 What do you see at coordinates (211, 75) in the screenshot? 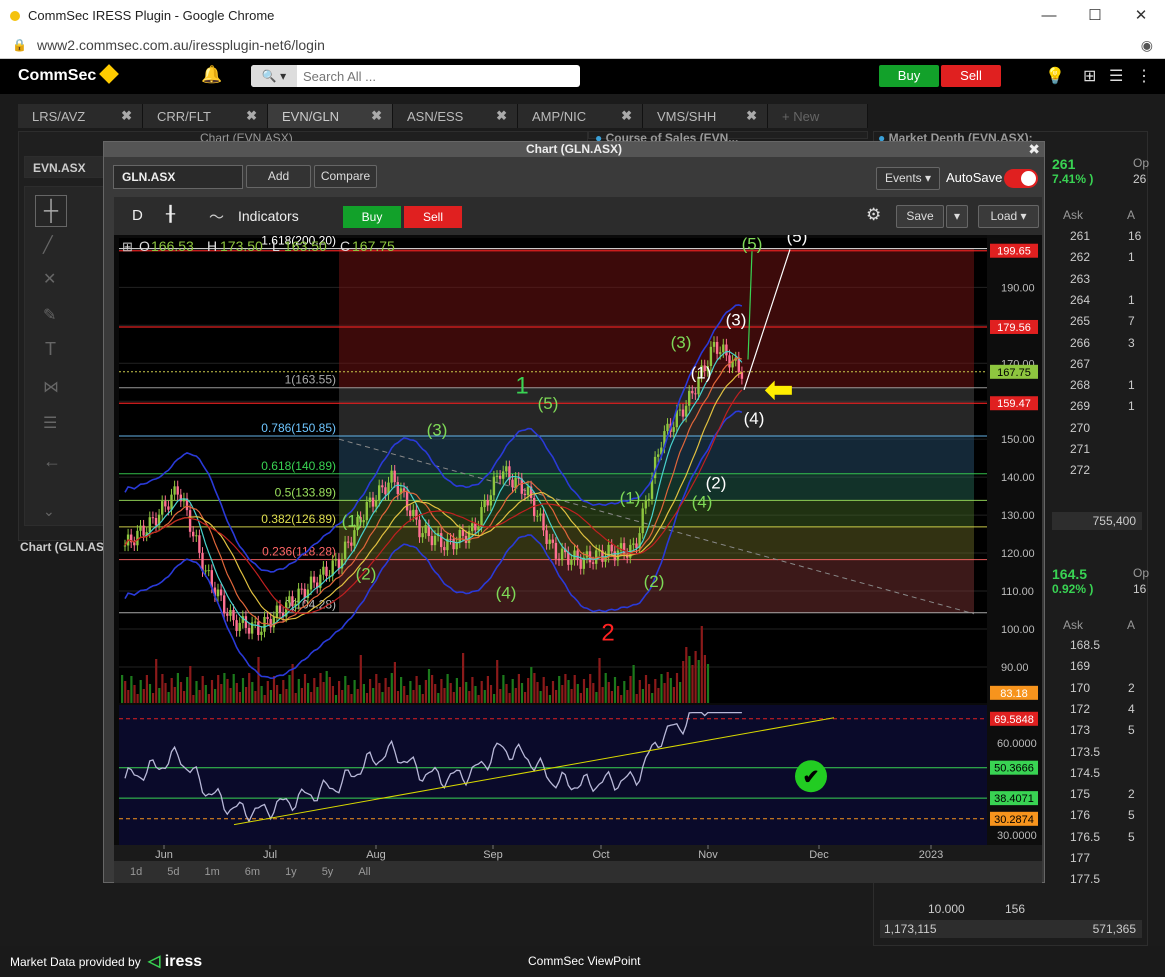
I see `bell-icon: 🔔` at bounding box center [211, 75].